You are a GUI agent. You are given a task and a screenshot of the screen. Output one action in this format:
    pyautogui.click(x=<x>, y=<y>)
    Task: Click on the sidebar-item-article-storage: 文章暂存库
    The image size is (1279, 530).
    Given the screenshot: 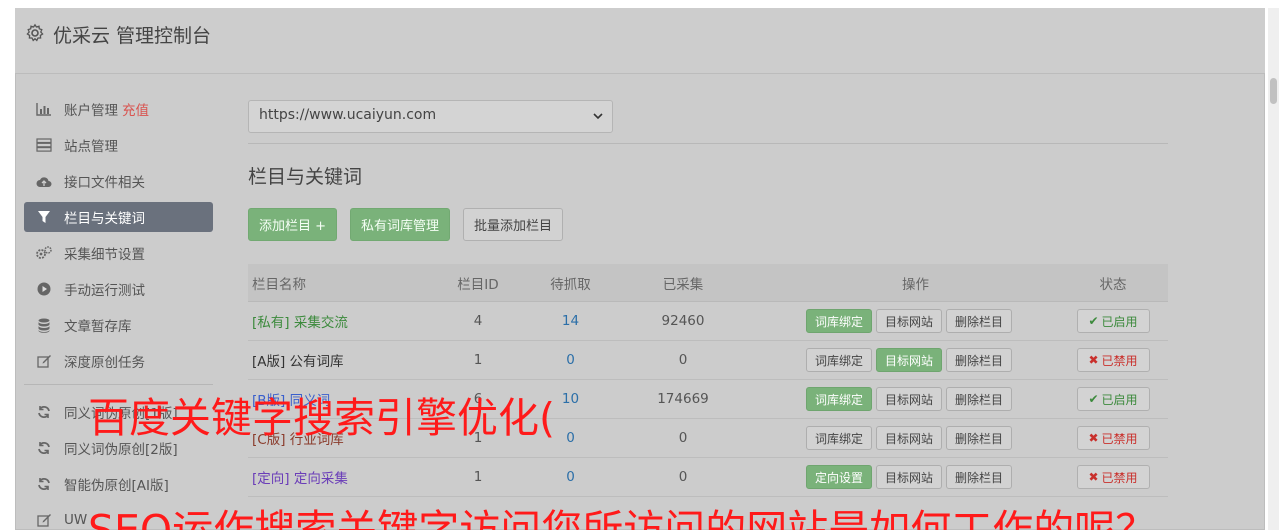 What is the action you would take?
    pyautogui.click(x=118, y=325)
    